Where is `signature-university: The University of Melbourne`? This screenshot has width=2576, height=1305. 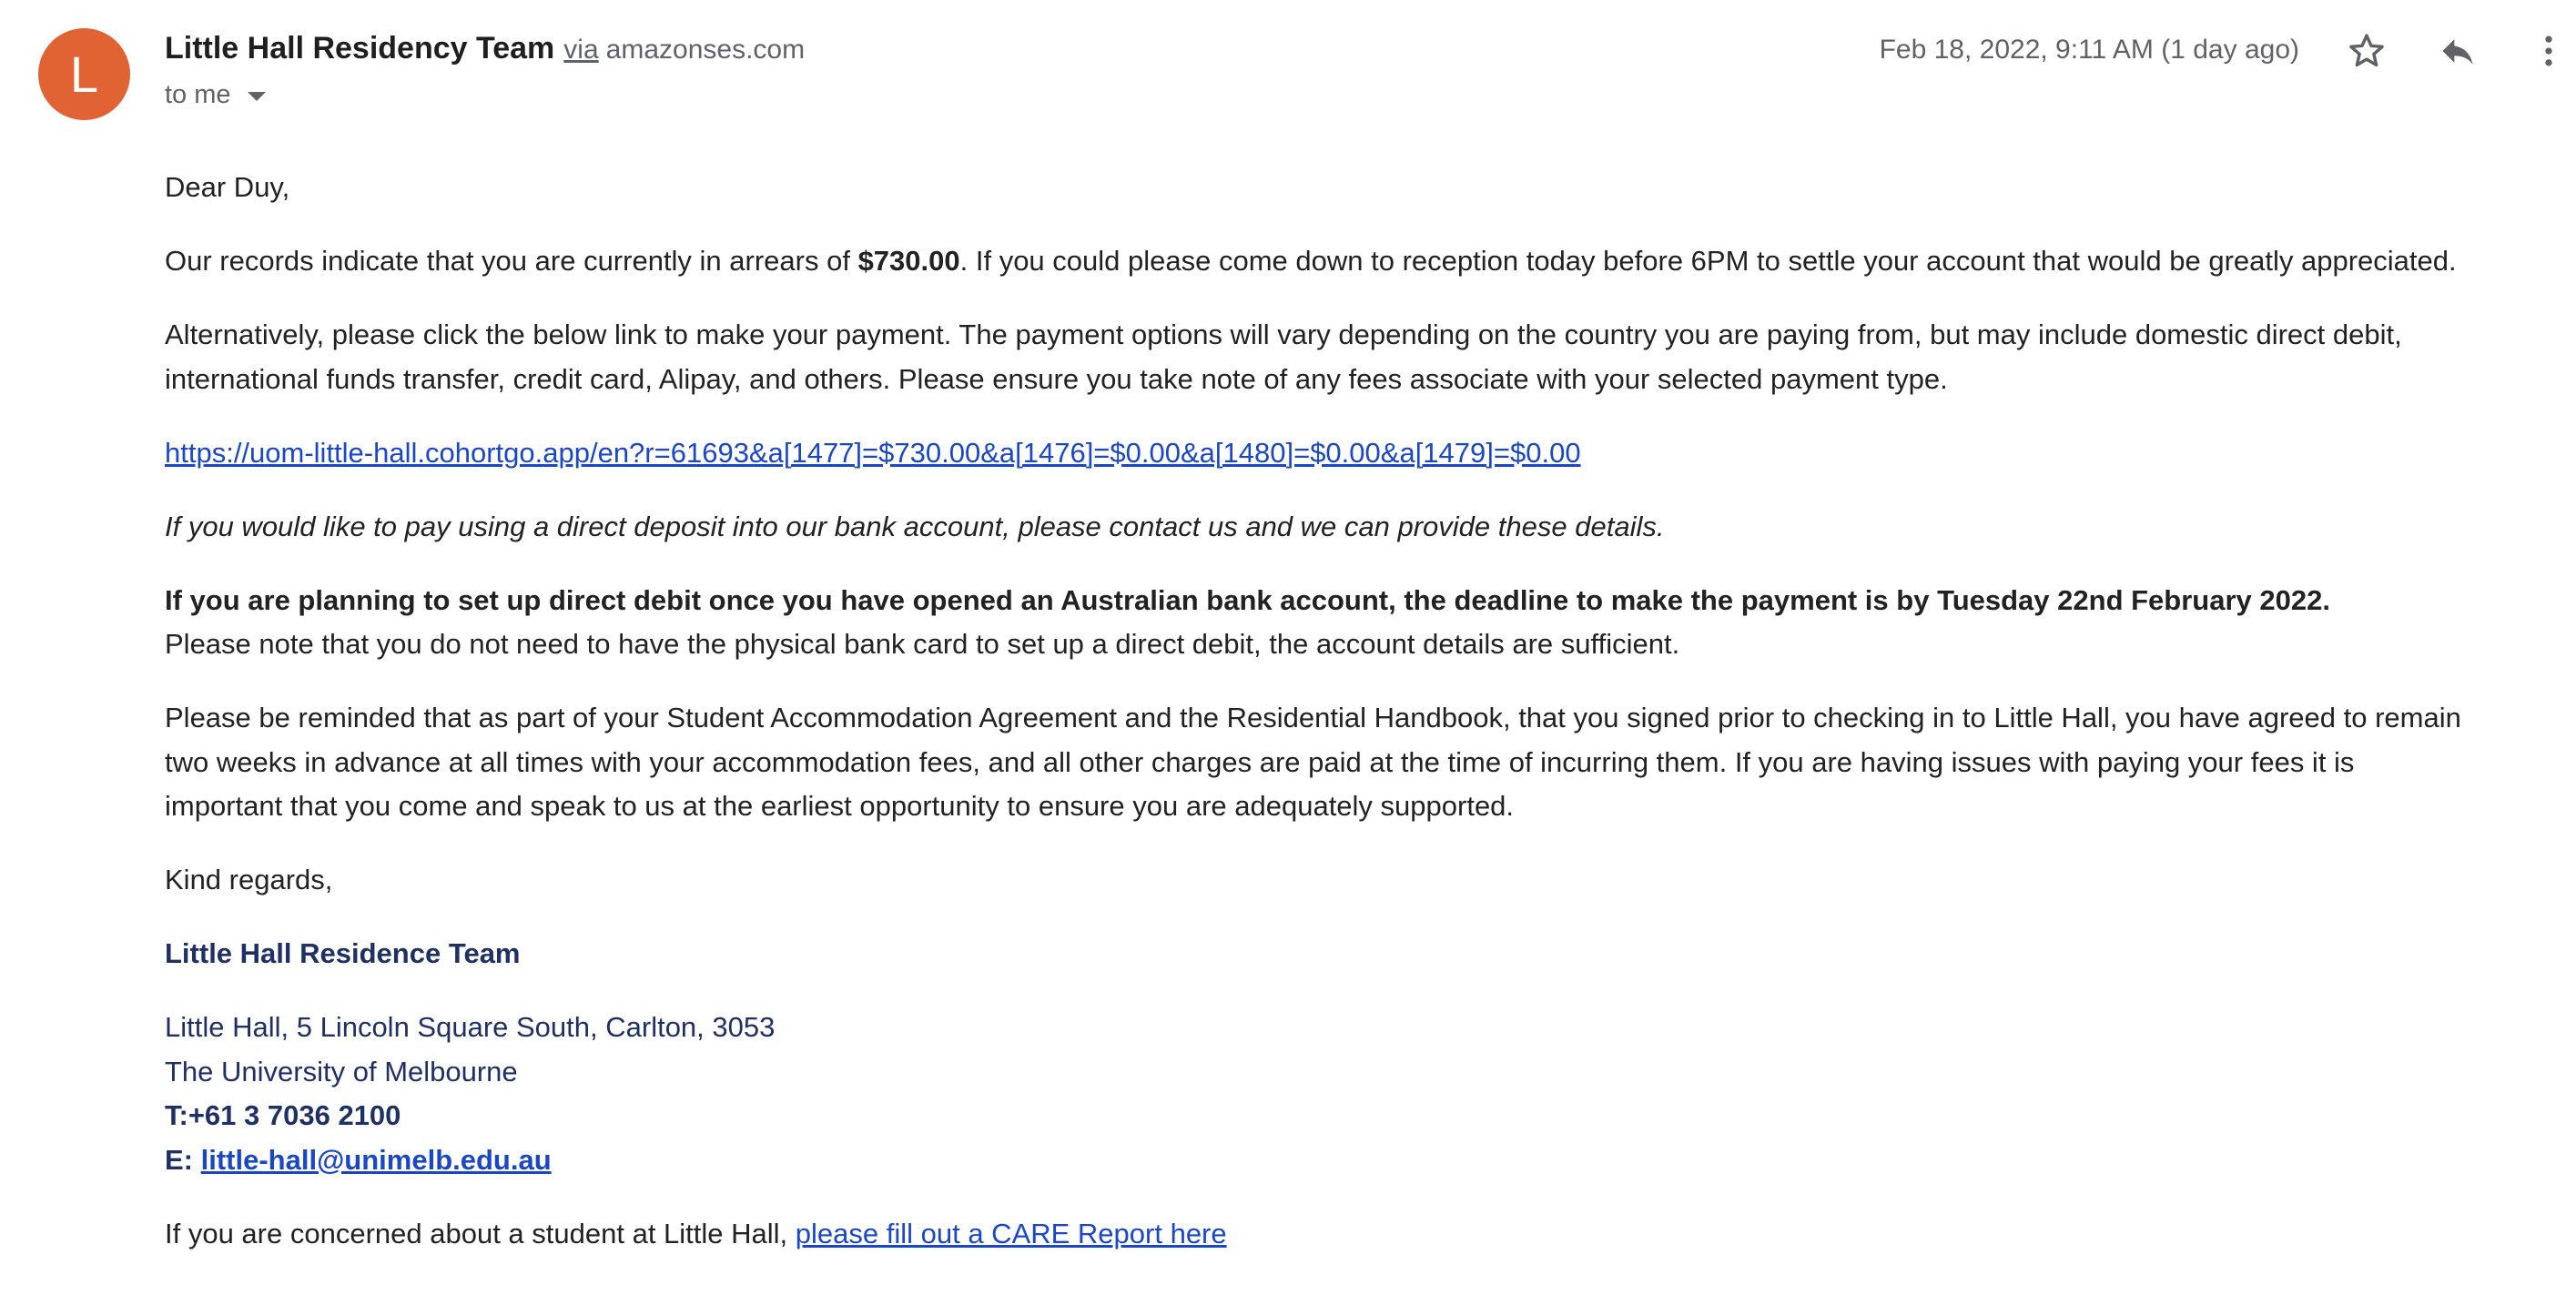
signature-university: The University of Melbourne is located at coordinates (341, 1071).